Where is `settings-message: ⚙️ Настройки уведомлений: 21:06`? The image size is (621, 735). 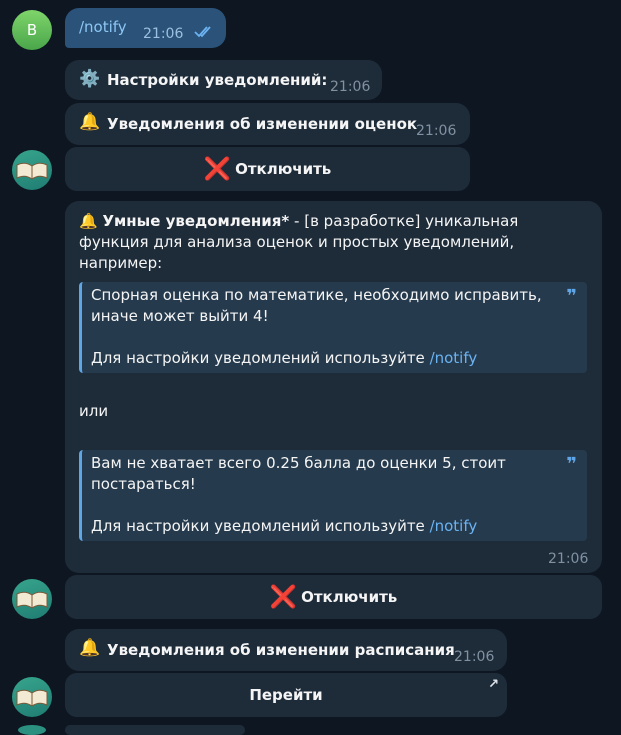
settings-message: ⚙️ Настройки уведомлений: 21:06 is located at coordinates (223, 80).